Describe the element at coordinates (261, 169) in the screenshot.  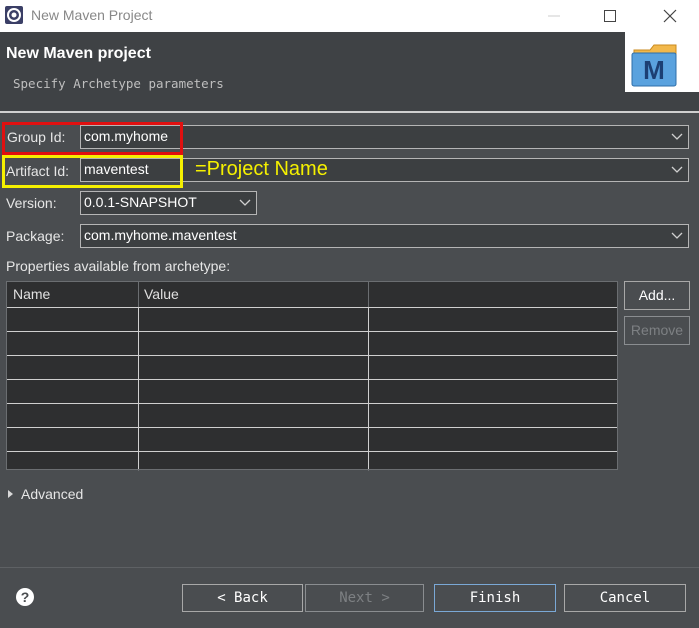
I see `project-name-annotation: =Project Name` at that location.